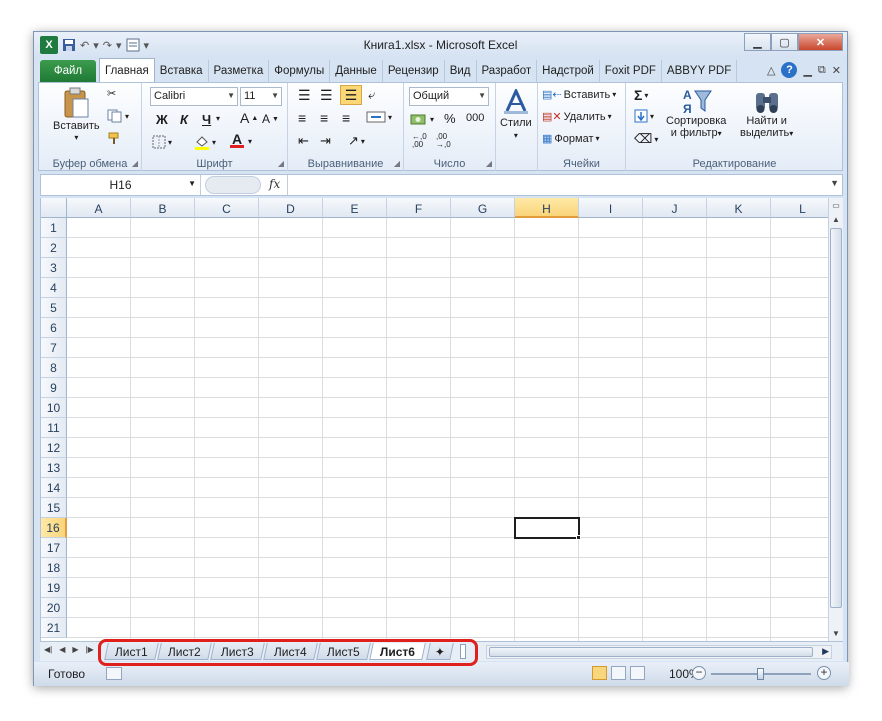 Image resolution: width=882 pixels, height=721 pixels. I want to click on column-header-C: C, so click(227, 208).